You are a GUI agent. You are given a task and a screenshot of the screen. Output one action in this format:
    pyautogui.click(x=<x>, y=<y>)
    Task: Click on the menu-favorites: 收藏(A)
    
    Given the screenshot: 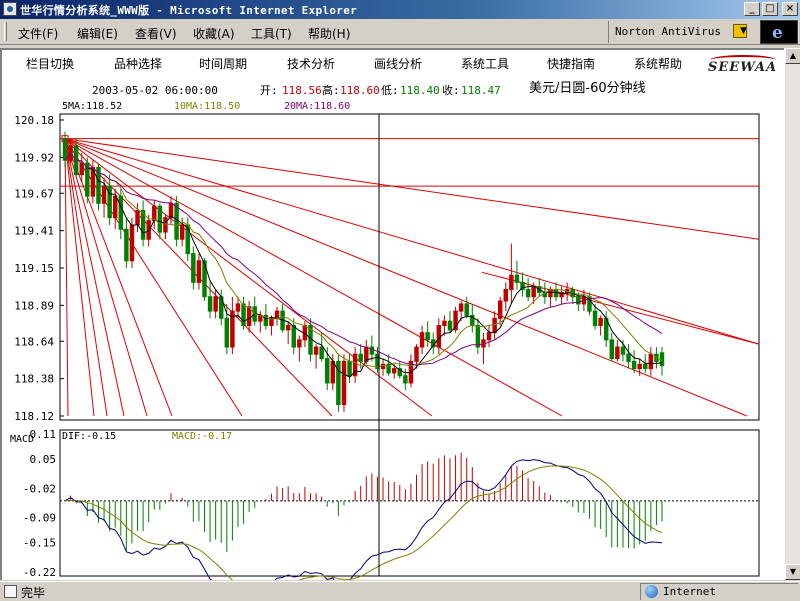 What is the action you would take?
    pyautogui.click(x=214, y=33)
    